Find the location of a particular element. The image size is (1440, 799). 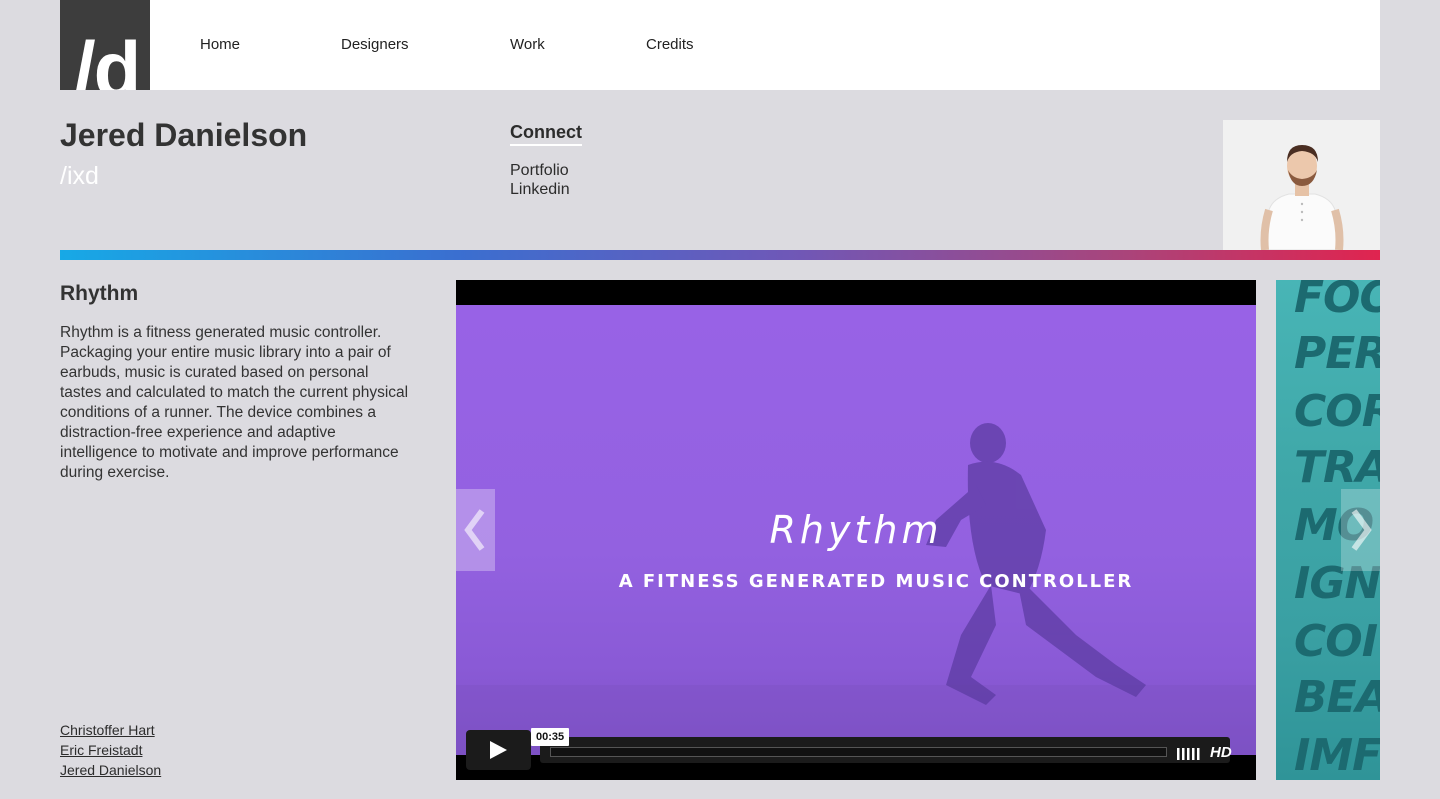

progress-inner is located at coordinates (858, 752).